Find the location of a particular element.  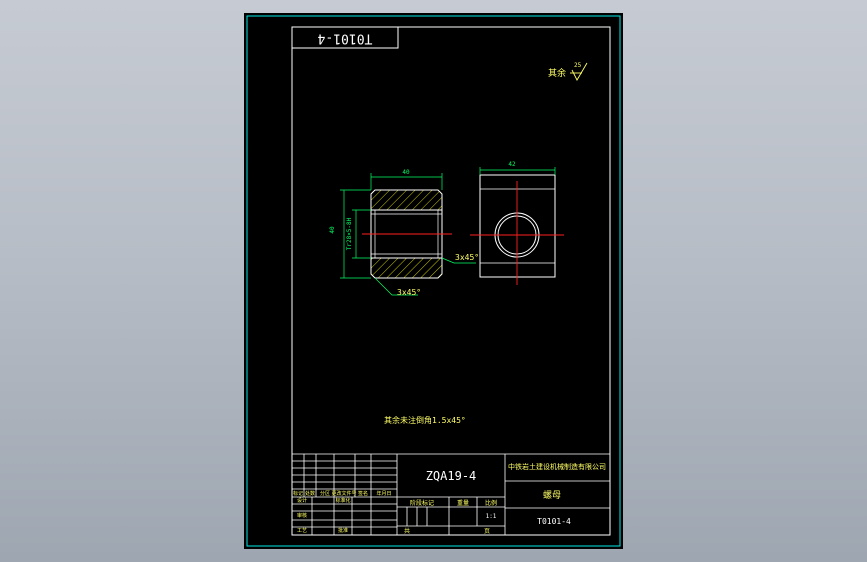

dim-front-width: 40 is located at coordinates (406, 172).